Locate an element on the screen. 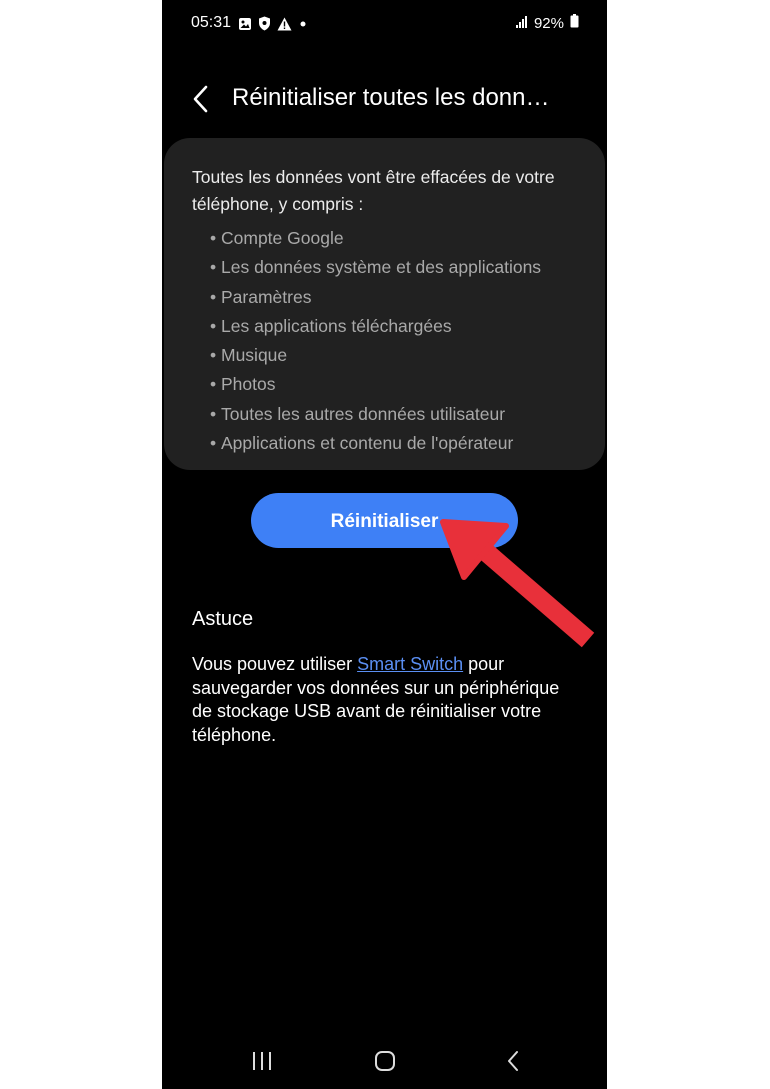 The image size is (770, 1089). status-time: 05:31 is located at coordinates (211, 22).